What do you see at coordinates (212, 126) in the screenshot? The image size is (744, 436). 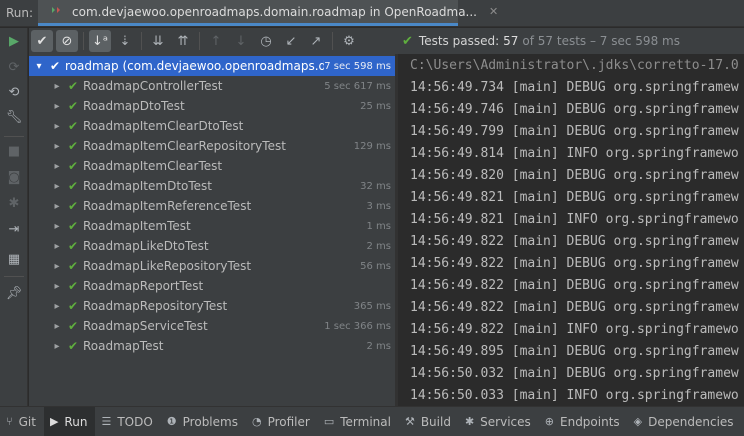 I see `tree-row: ▸ ✔ RoadmapItemClearDtoTest` at bounding box center [212, 126].